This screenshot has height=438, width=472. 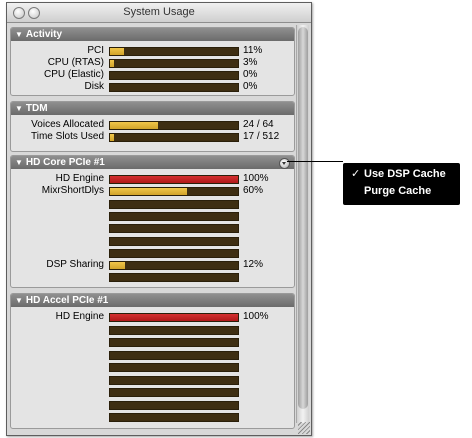 What do you see at coordinates (152, 34) in the screenshot?
I see `activity-header: ▼ Activity` at bounding box center [152, 34].